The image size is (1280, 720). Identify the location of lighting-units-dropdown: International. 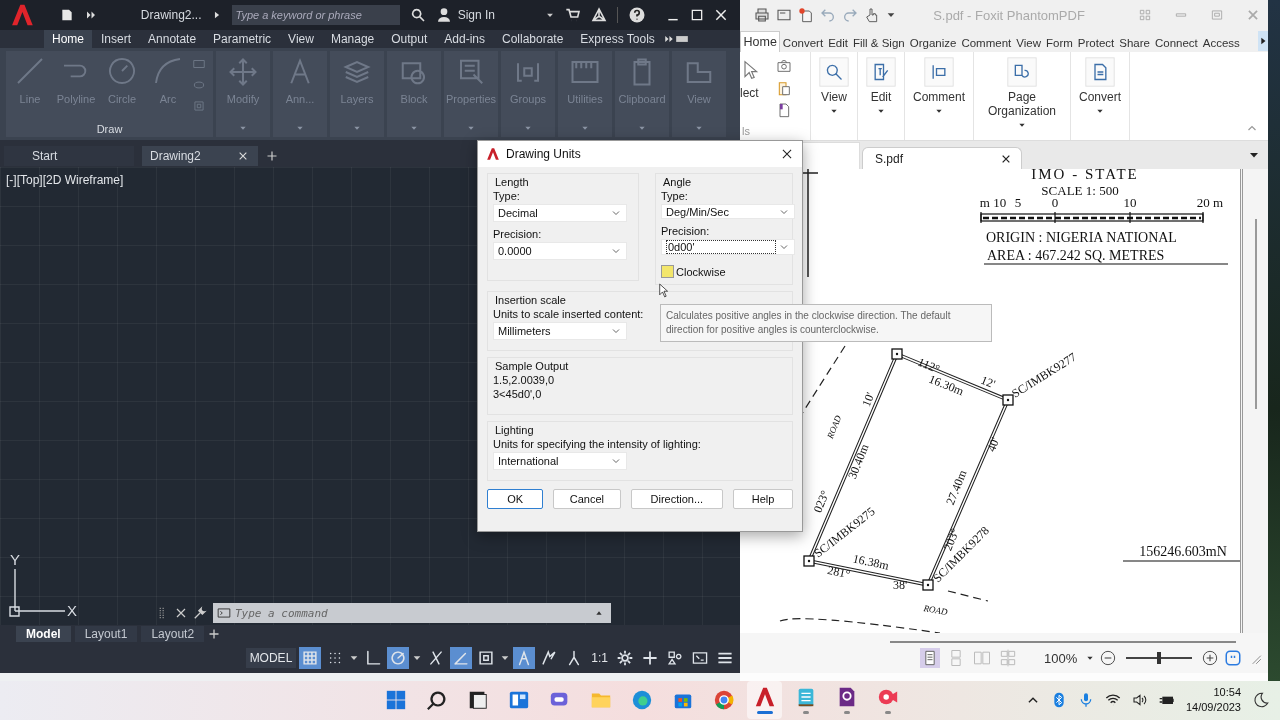
(560, 461).